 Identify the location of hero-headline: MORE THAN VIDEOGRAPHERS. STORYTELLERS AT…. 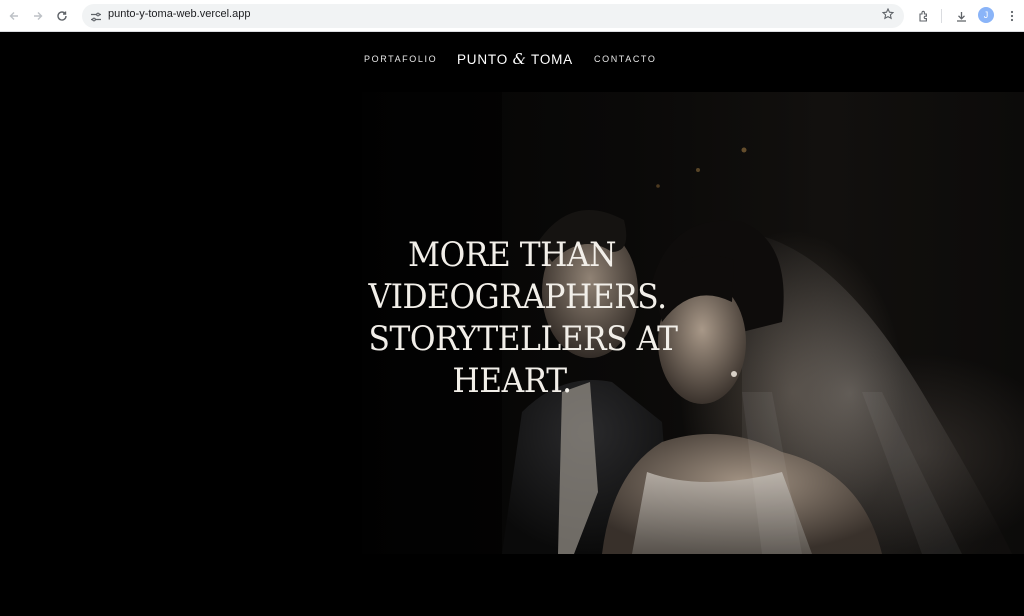
(523, 318).